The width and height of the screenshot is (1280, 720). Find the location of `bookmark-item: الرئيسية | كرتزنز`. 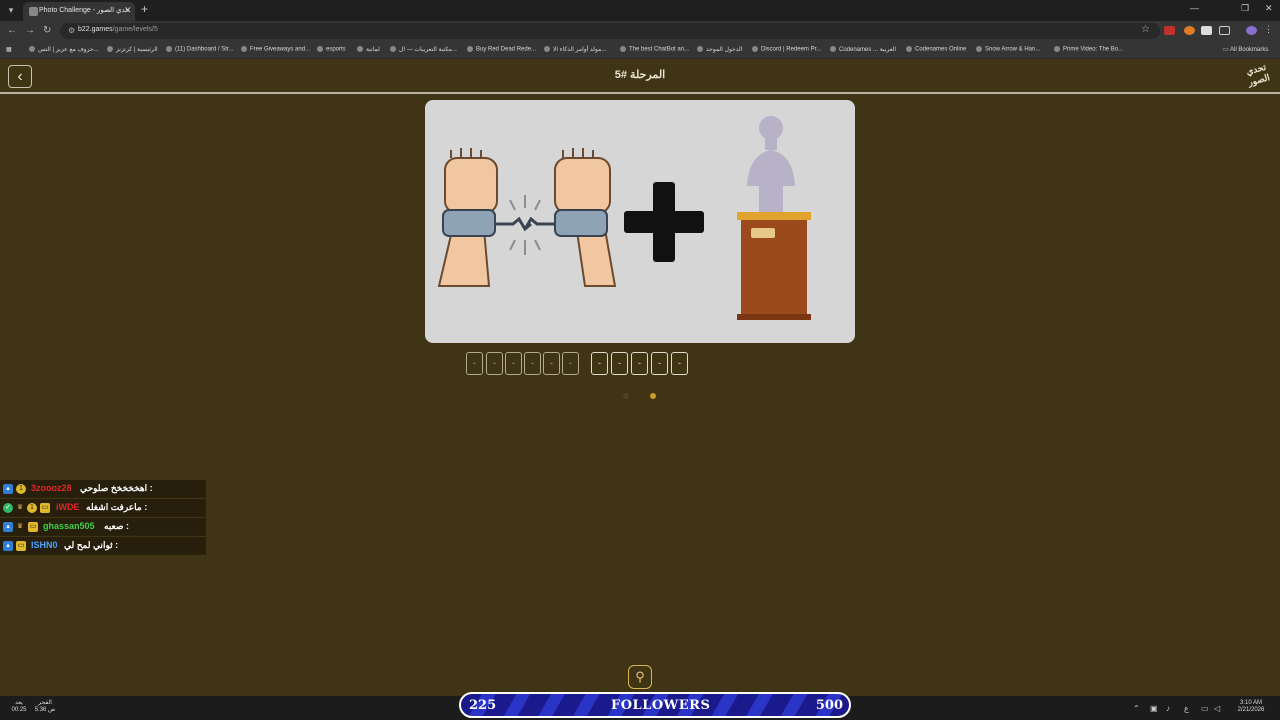

bookmark-item: الرئيسية | كرتزنز is located at coordinates (132, 49).